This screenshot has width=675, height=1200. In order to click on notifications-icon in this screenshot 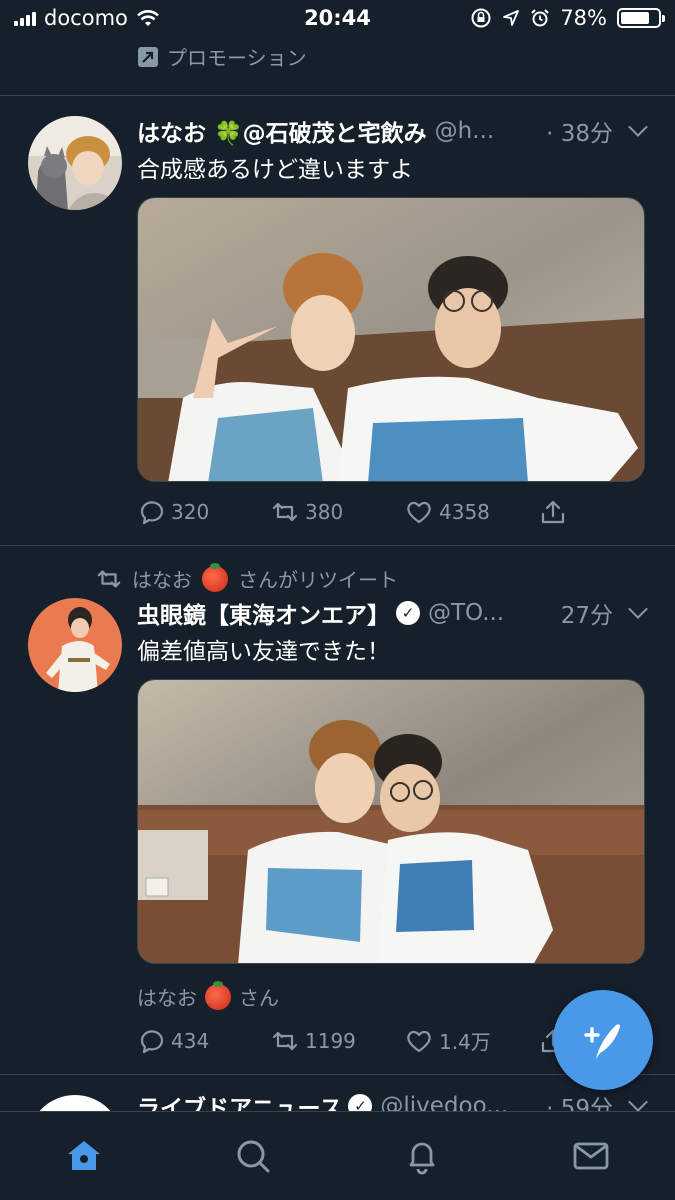, I will do `click(422, 1158)`.